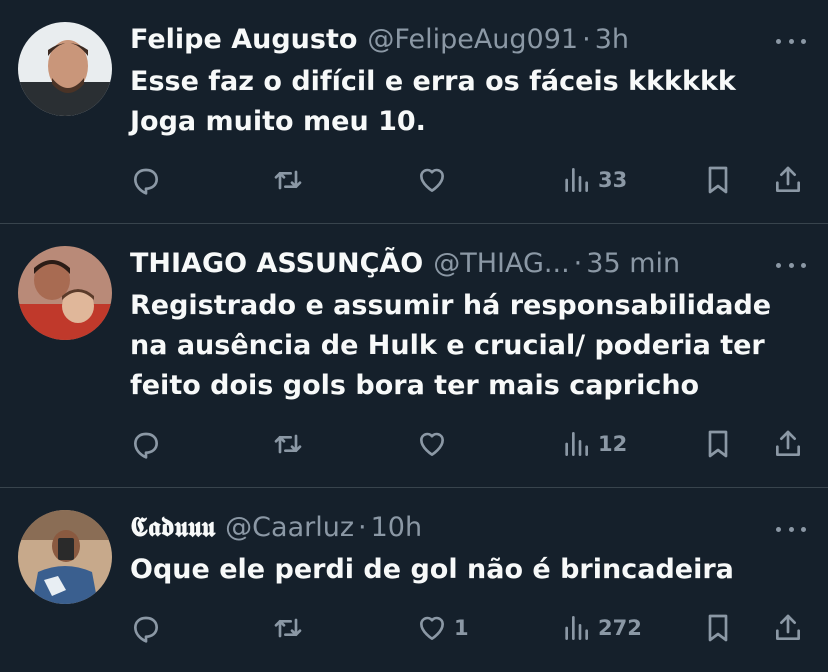 This screenshot has height=672, width=828. What do you see at coordinates (469, 180) in the screenshot?
I see `action-bar: 33` at bounding box center [469, 180].